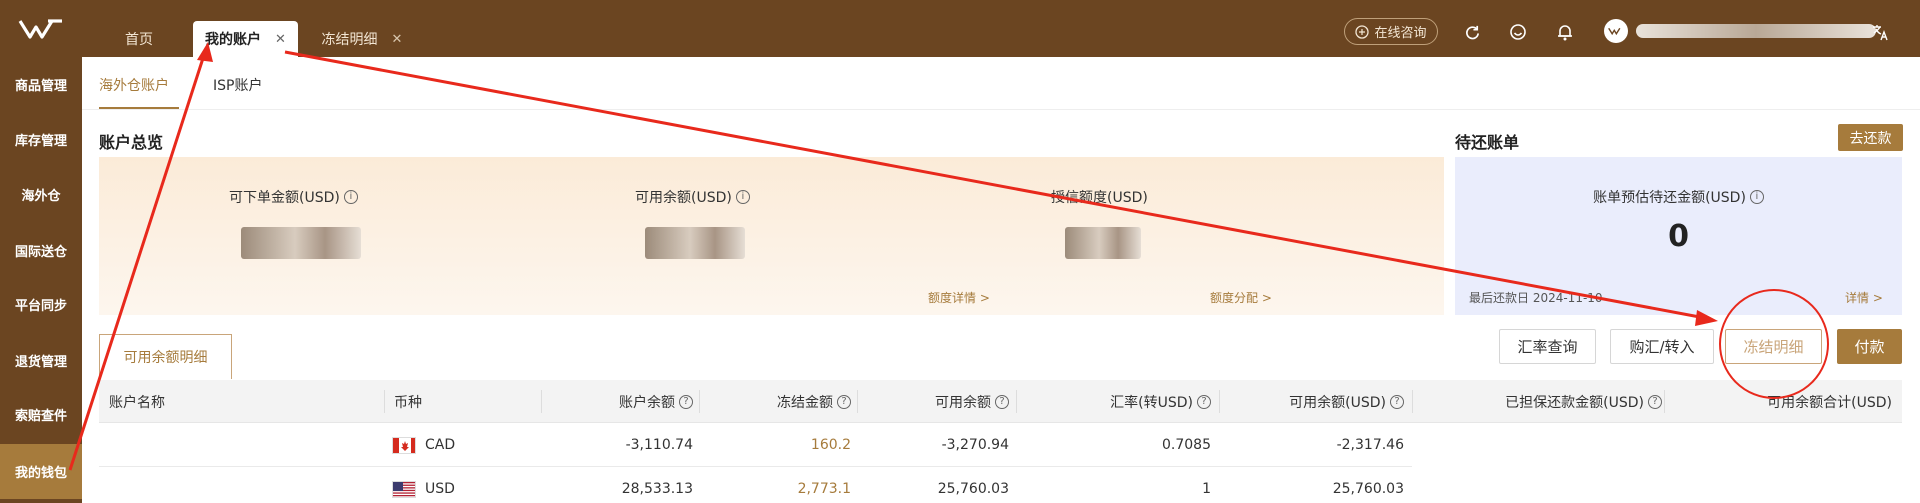  I want to click on avatar, so click(1616, 31).